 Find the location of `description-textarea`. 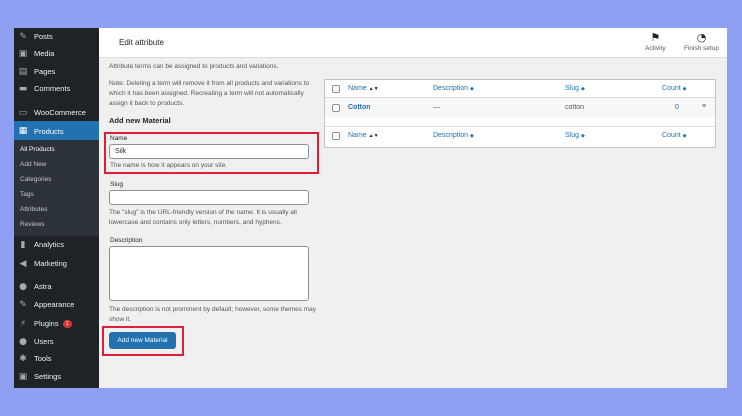

description-textarea is located at coordinates (209, 273).